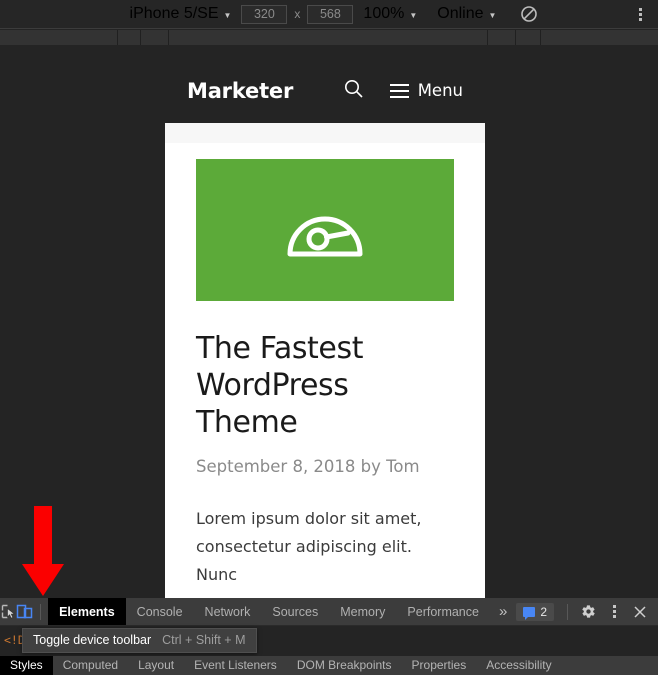  Describe the element at coordinates (92, 640) in the screenshot. I see `tooltip-text: Toggle device toolbar` at that location.